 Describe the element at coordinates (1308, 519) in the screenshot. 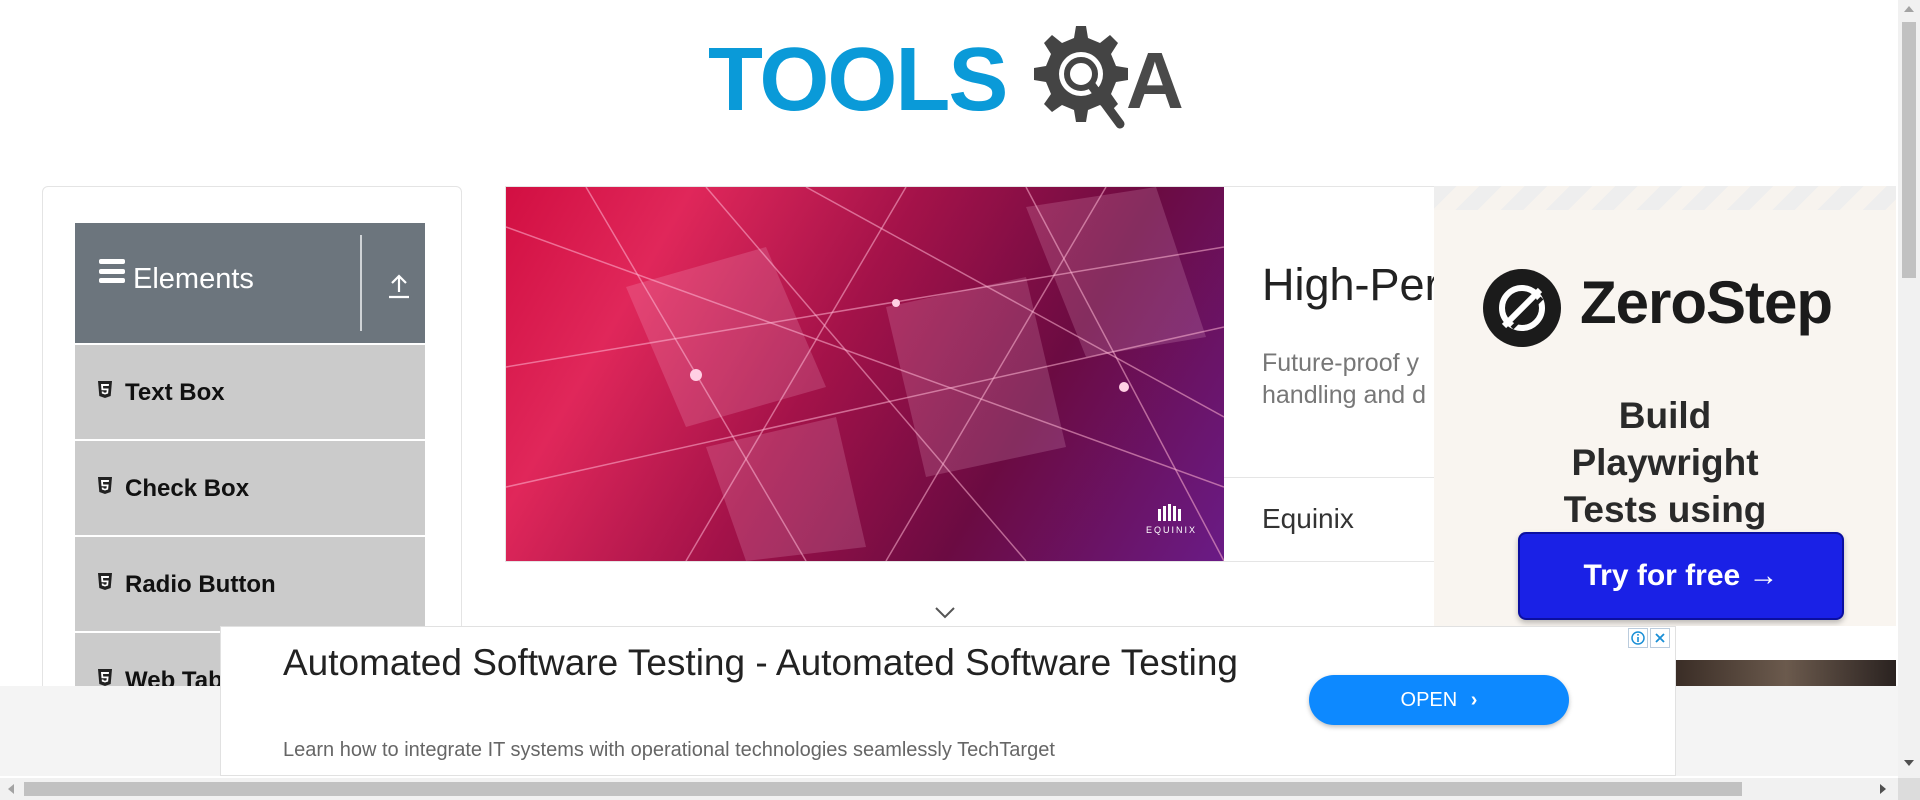

I see `ad-brand: Equinix` at that location.